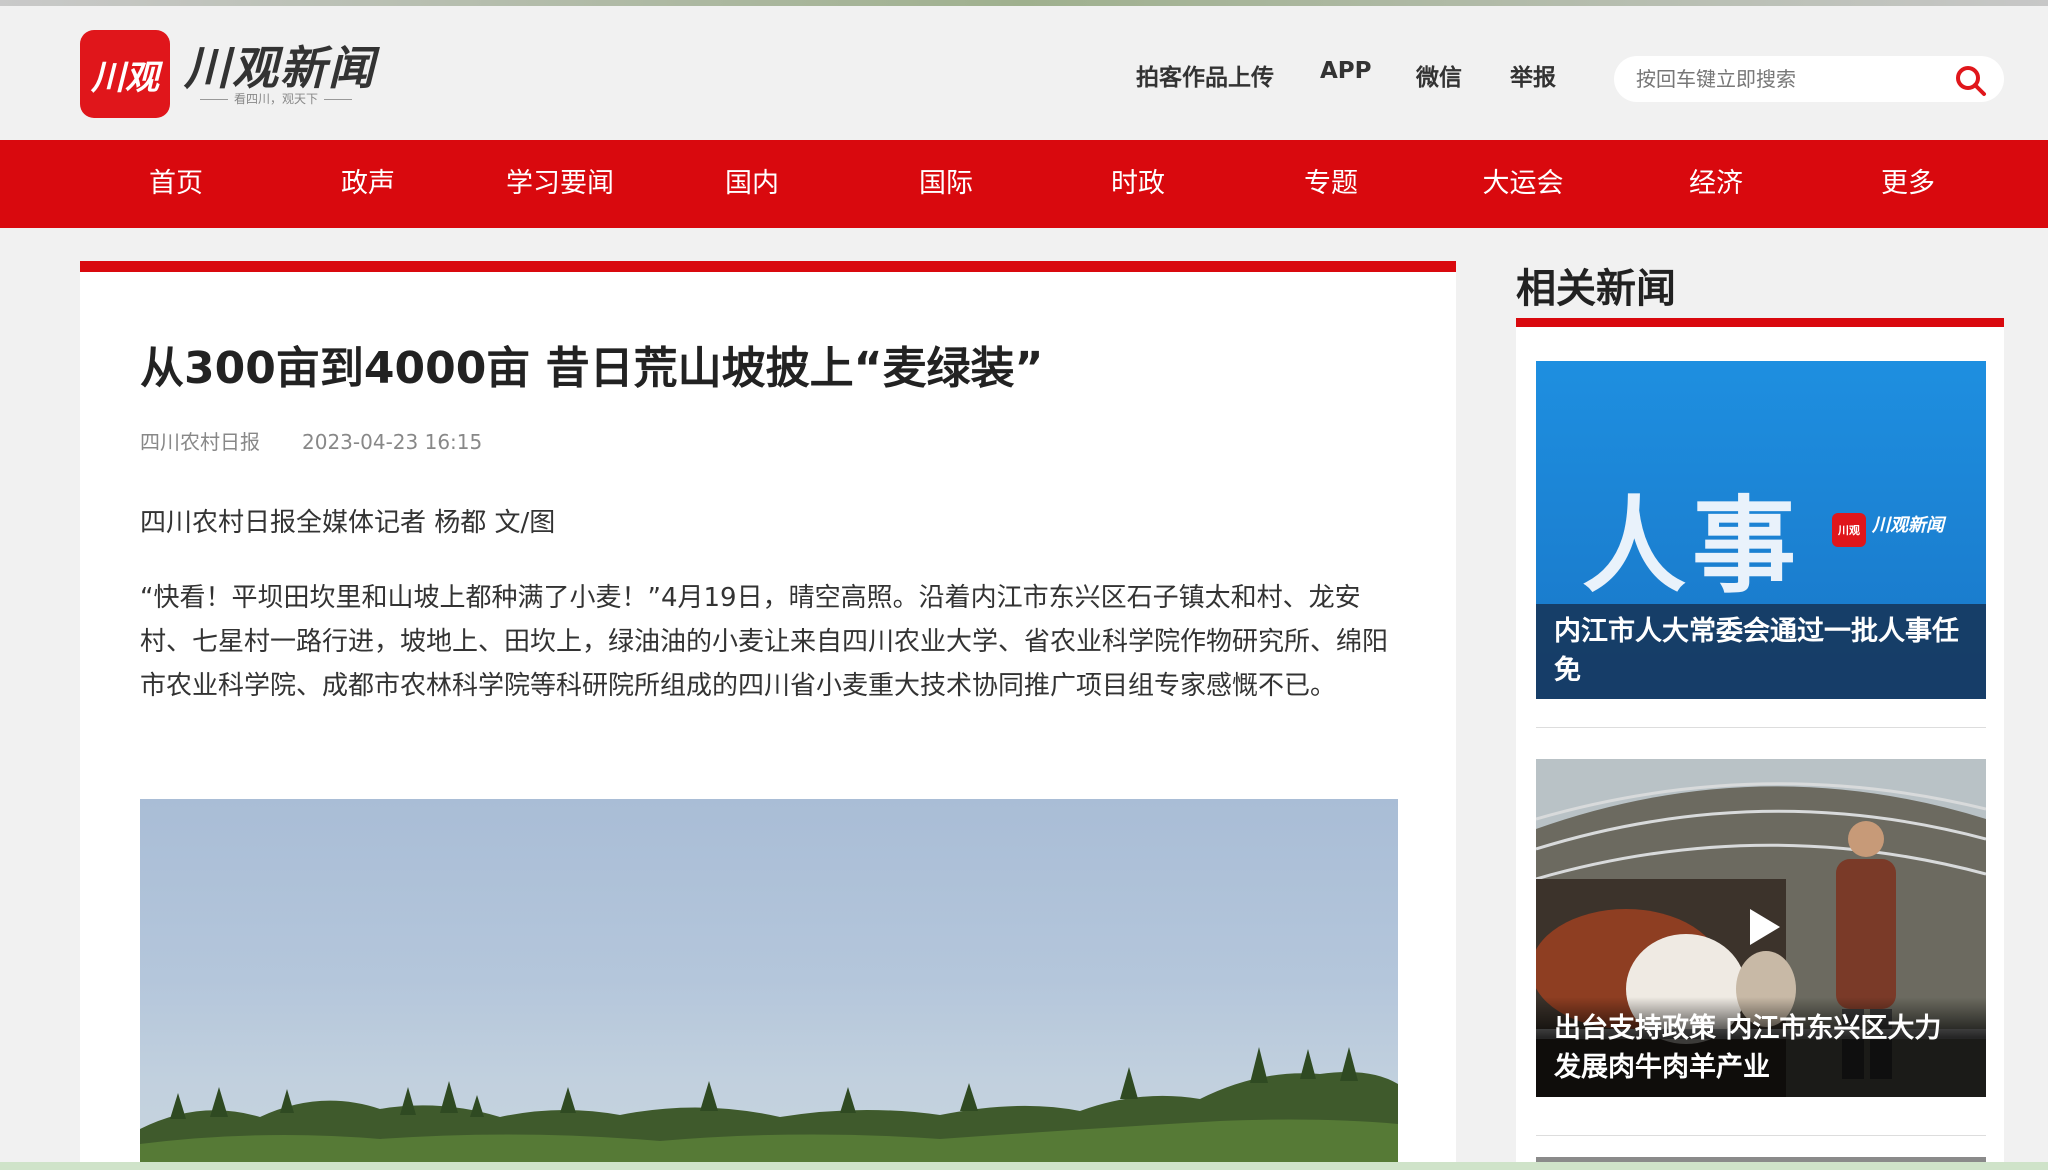 This screenshot has width=2048, height=1170. Describe the element at coordinates (946, 184) in the screenshot. I see `nav-international: 国际` at that location.